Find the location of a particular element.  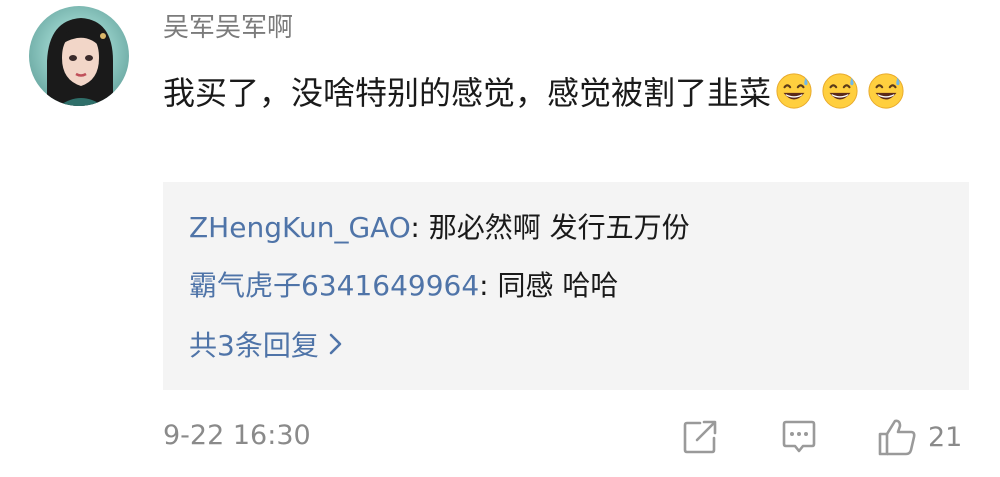

view-all-replies-label: 共3条回复 is located at coordinates (254, 345).